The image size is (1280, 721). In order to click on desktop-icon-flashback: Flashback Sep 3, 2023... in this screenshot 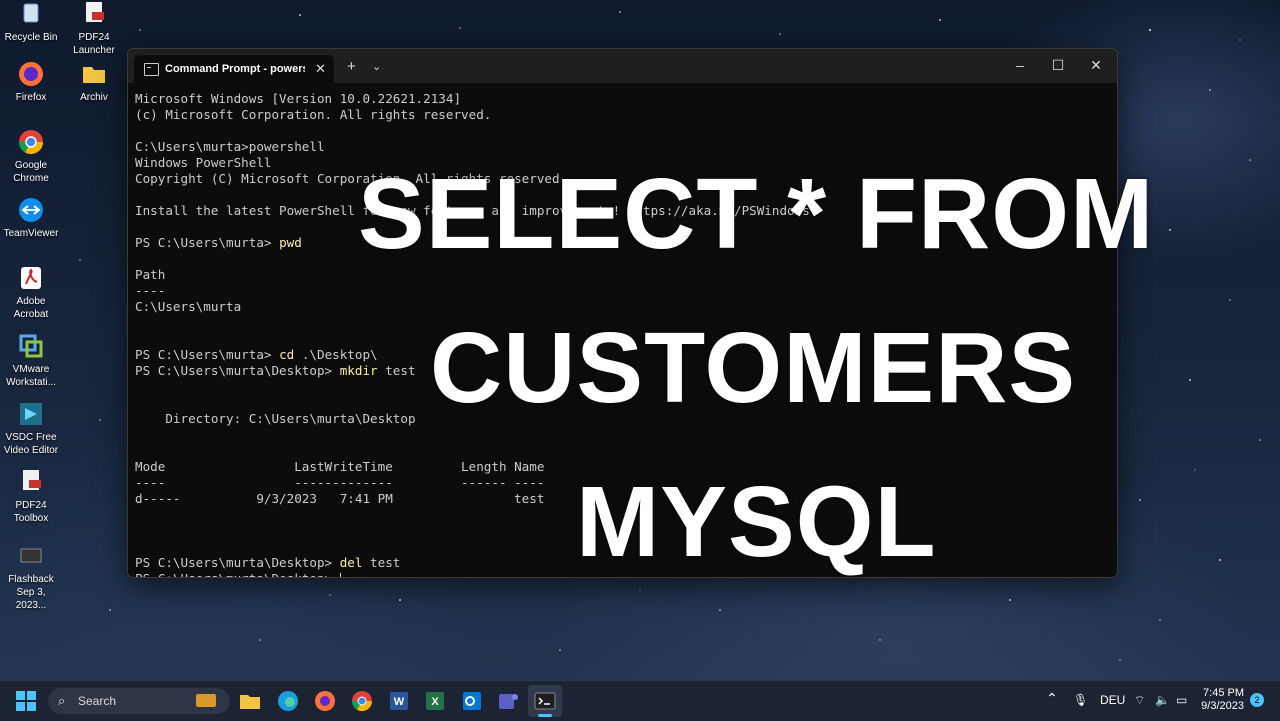, I will do `click(31, 577)`.